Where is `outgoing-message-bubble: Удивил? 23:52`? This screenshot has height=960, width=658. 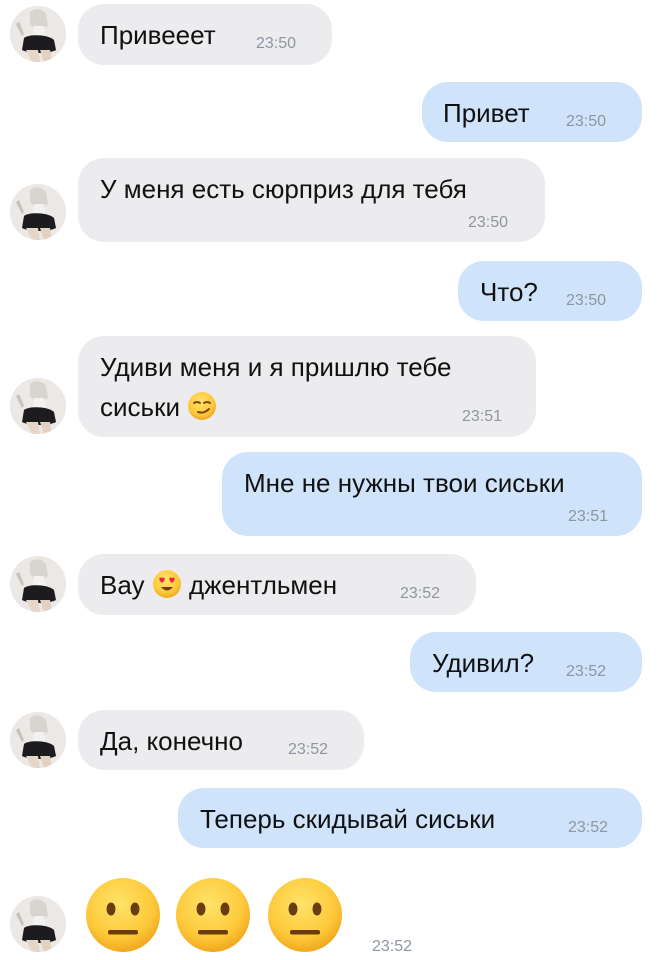 outgoing-message-bubble: Удивил? 23:52 is located at coordinates (526, 662).